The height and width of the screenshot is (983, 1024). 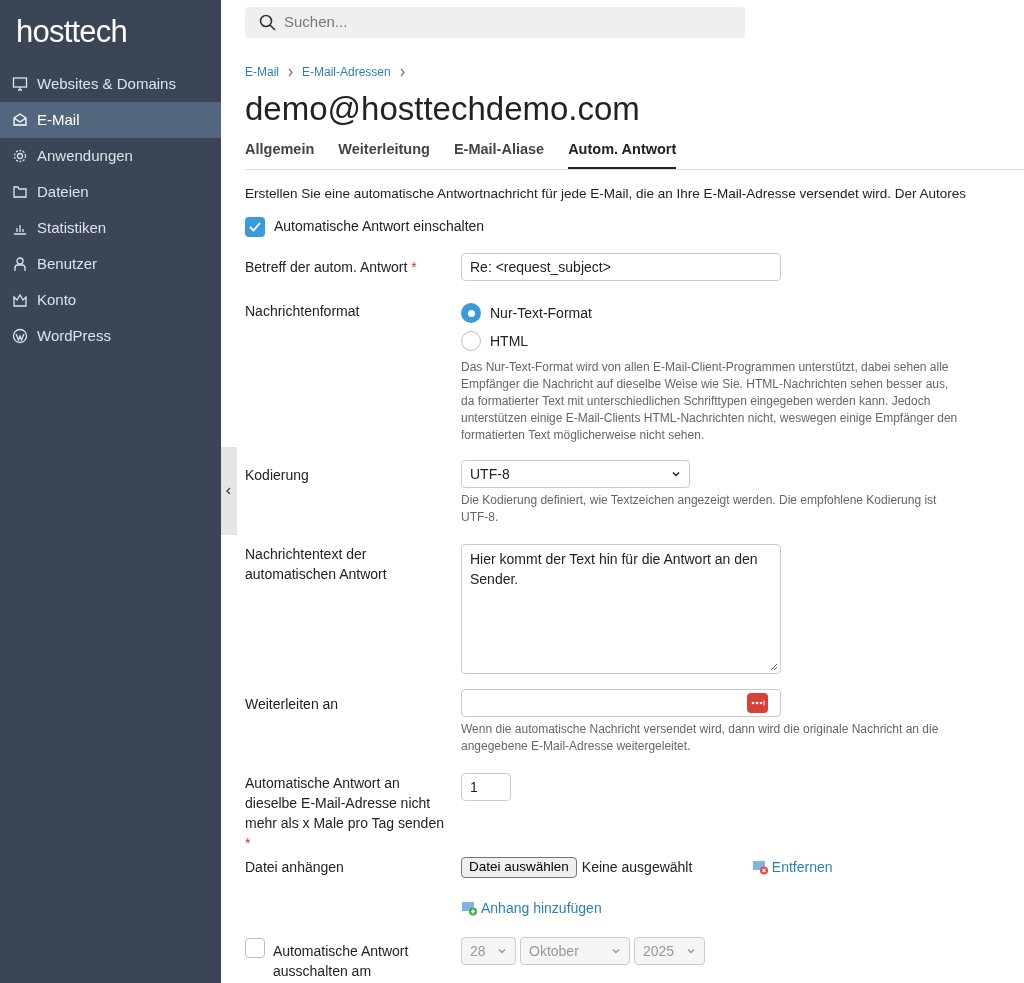 I want to click on help-text: Wenn die automatische Nachricht versendet wird, dann wird die originale Nachricht an die angegebene E-Mail-Adresse weitergeleitet., so click(x=700, y=738).